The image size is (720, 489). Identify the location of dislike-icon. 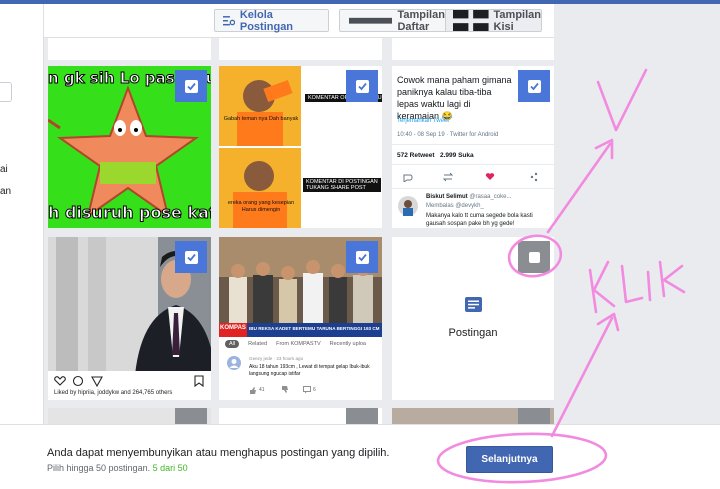
(285, 389).